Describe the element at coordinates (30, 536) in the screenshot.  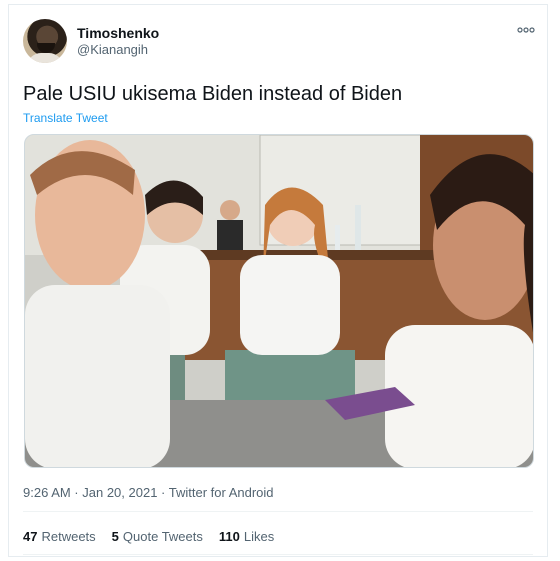
I see `retweets-count: 47` at that location.